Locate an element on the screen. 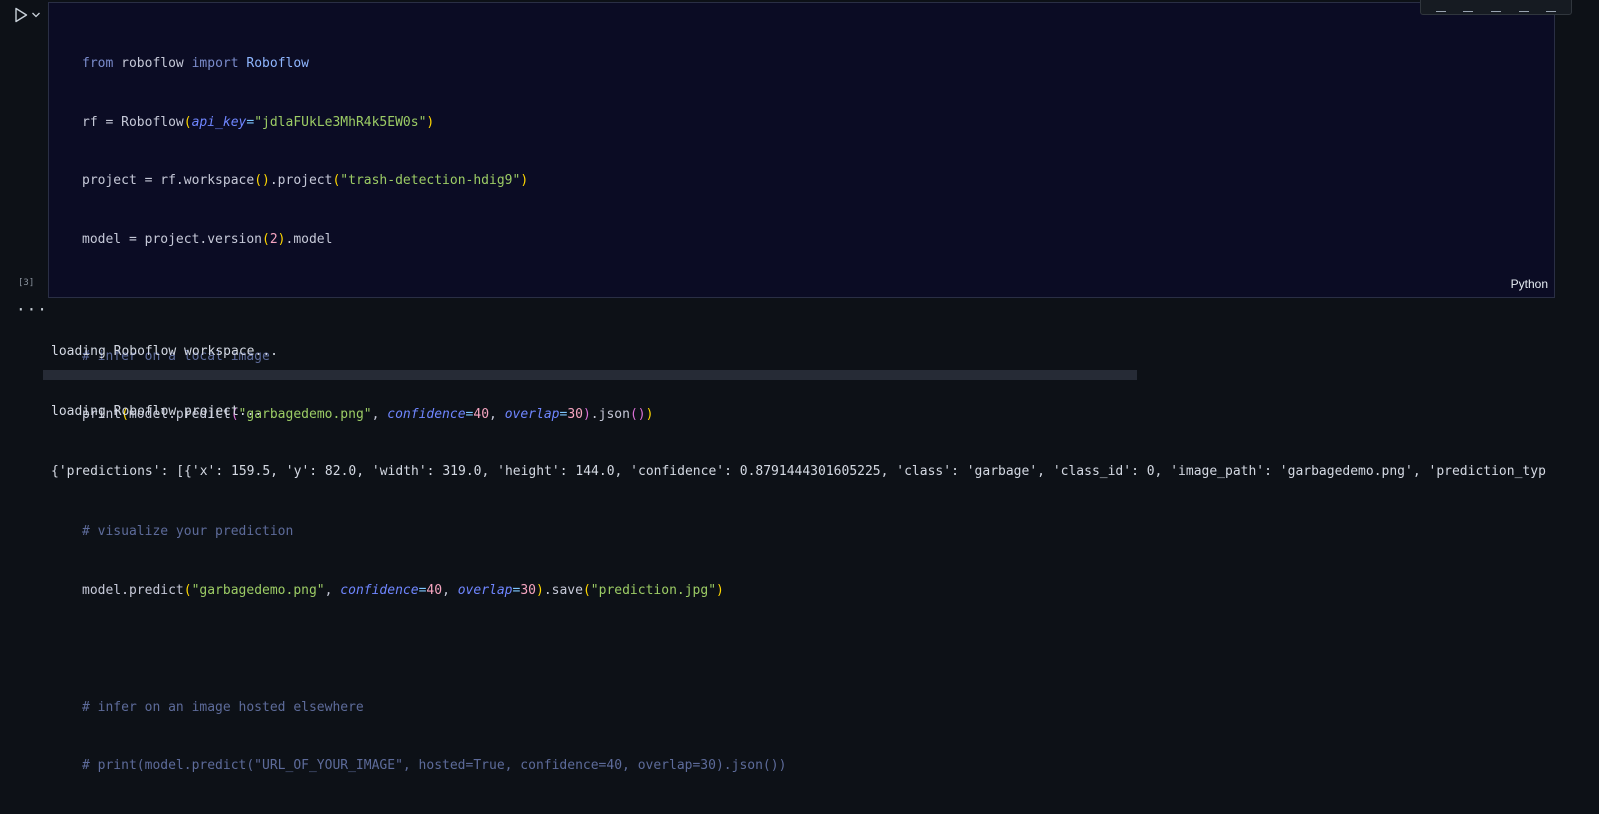  cell-toolbar is located at coordinates (1496, 7).